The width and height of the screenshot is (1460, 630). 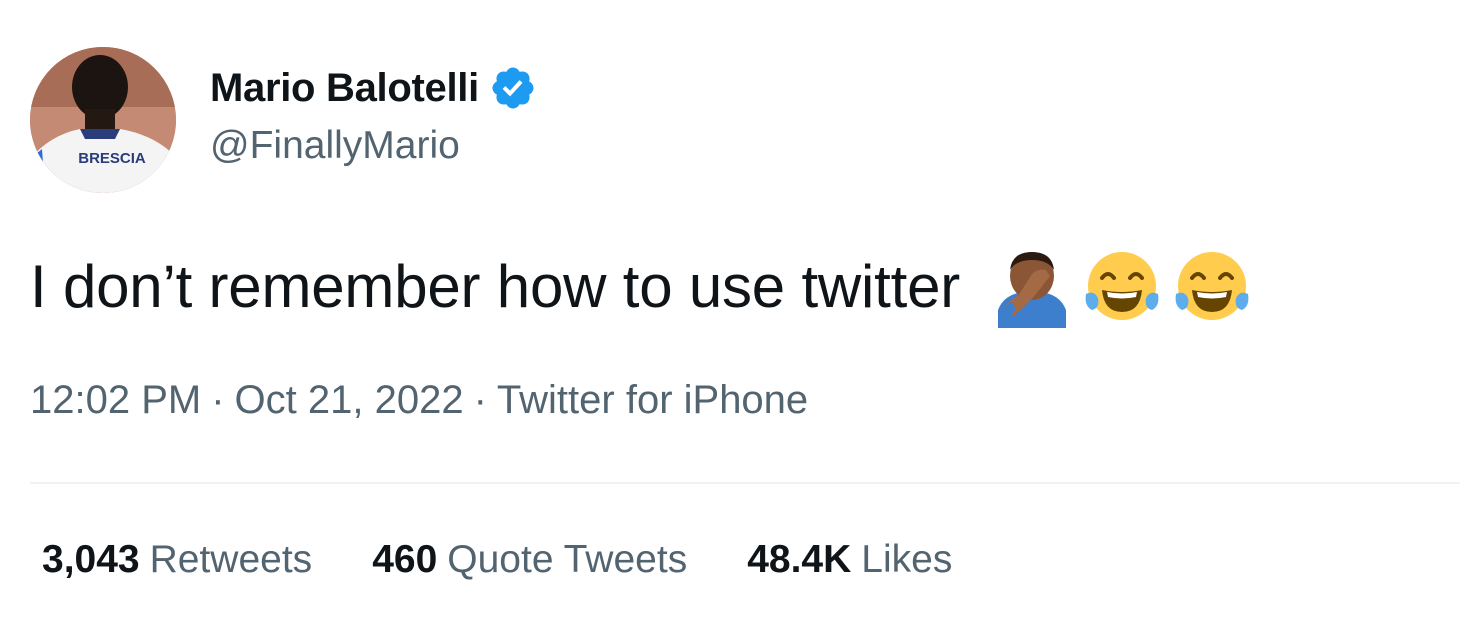 I want to click on tweet-date: Oct 21, 2022, so click(x=349, y=400).